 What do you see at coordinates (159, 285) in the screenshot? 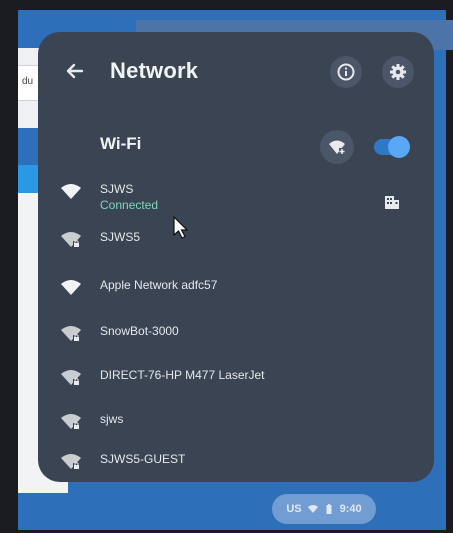
I see `network-name: Apple Network adfc57` at bounding box center [159, 285].